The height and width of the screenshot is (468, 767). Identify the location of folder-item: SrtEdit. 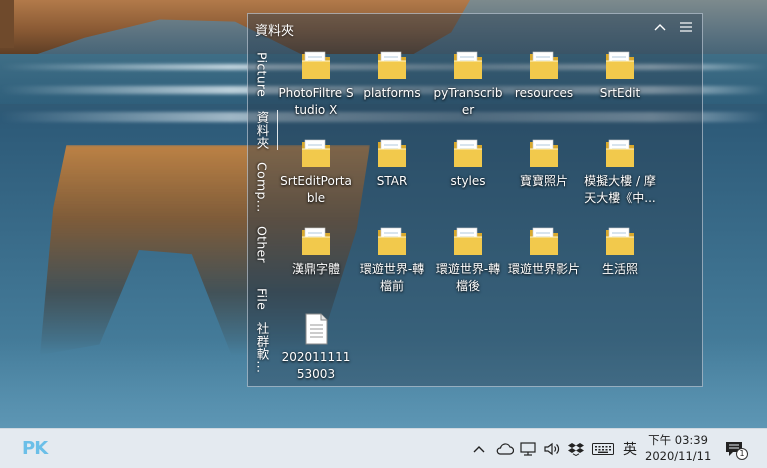
(620, 75).